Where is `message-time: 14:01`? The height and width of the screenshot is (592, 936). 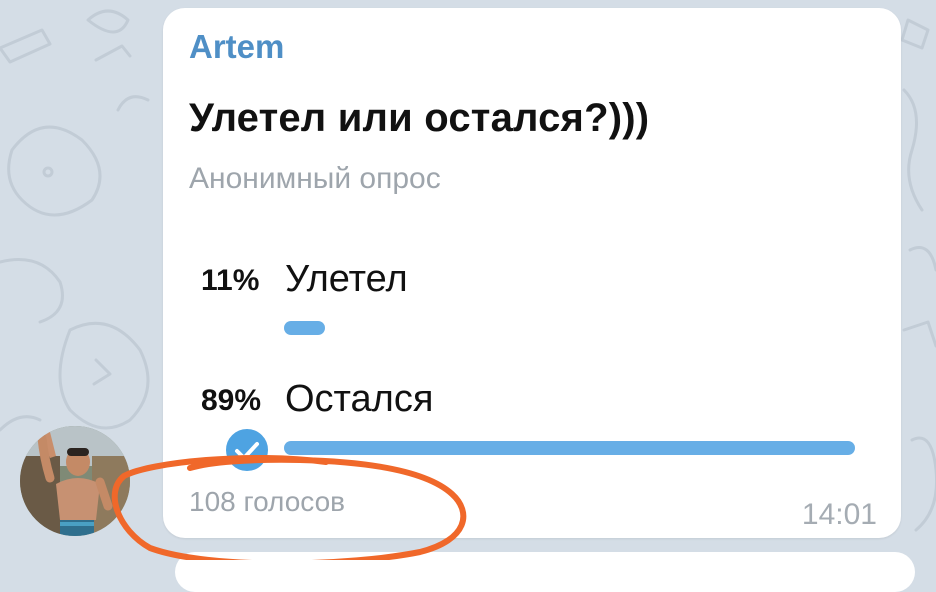 message-time: 14:01 is located at coordinates (839, 514).